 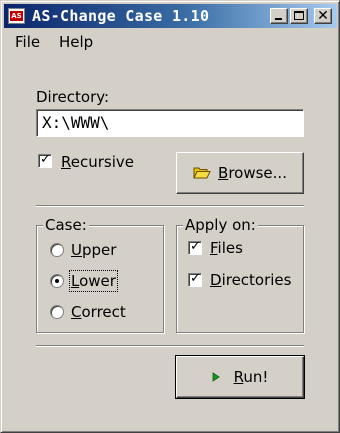 What do you see at coordinates (170, 206) in the screenshot?
I see `separator-top` at bounding box center [170, 206].